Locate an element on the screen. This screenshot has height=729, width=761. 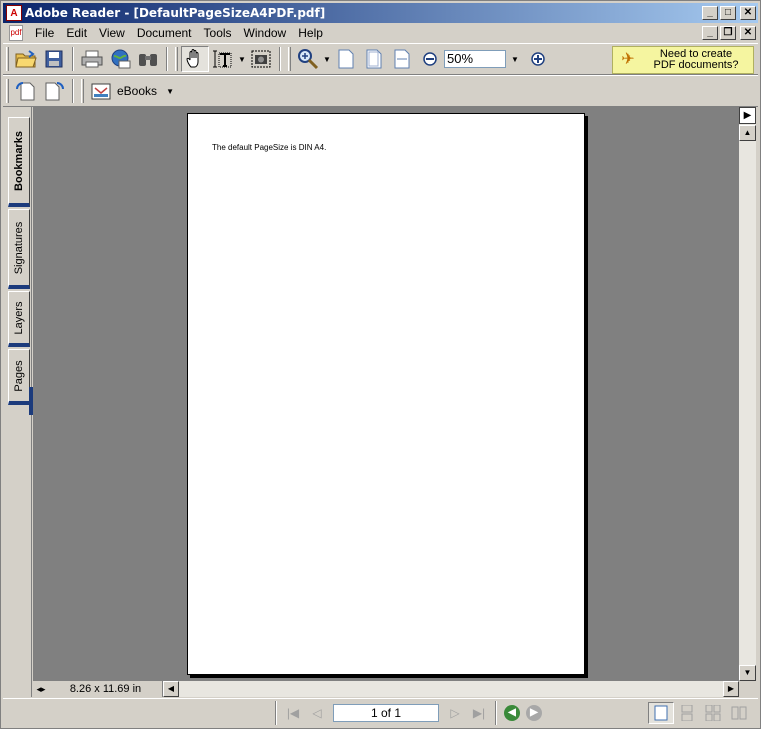
tab-layers-label: Layers is located at coordinates (19, 317).